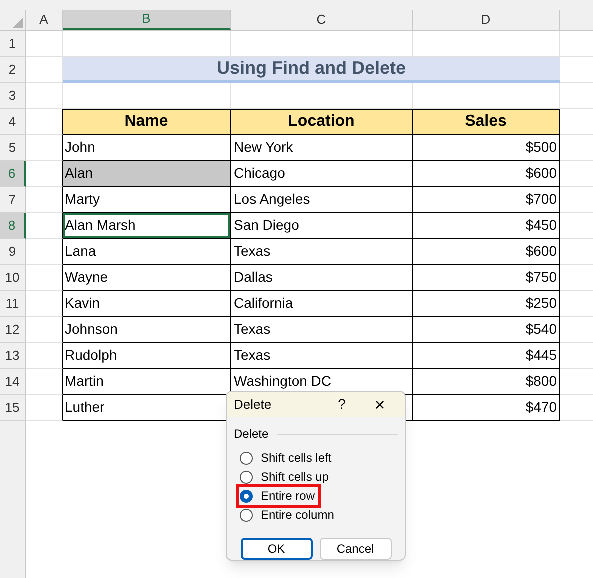 Image resolution: width=593 pixels, height=578 pixels. Describe the element at coordinates (322, 122) in the screenshot. I see `column-heading: Location` at that location.